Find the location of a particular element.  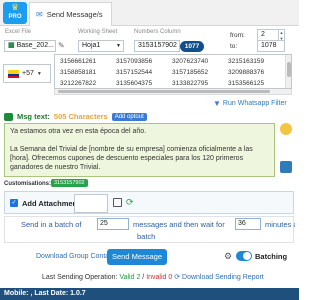

excel-file-icon: ▦ is located at coordinates (12, 45).